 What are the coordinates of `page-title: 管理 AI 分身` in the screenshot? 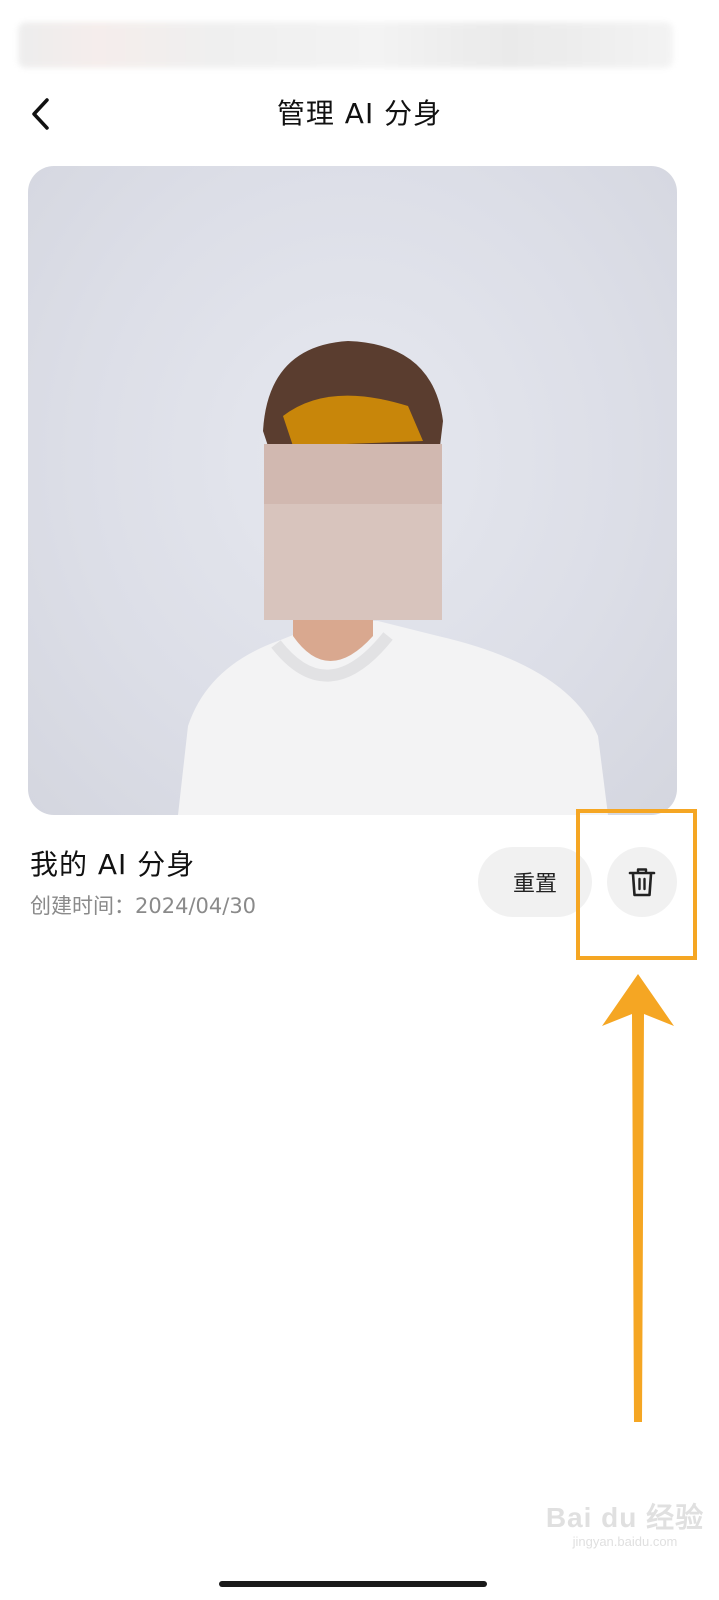 It's located at (359, 113).